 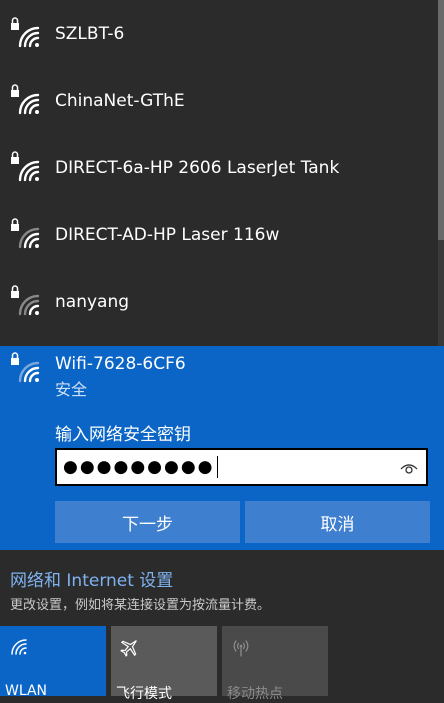 I want to click on network-name: SZLBT-6, so click(x=90, y=33).